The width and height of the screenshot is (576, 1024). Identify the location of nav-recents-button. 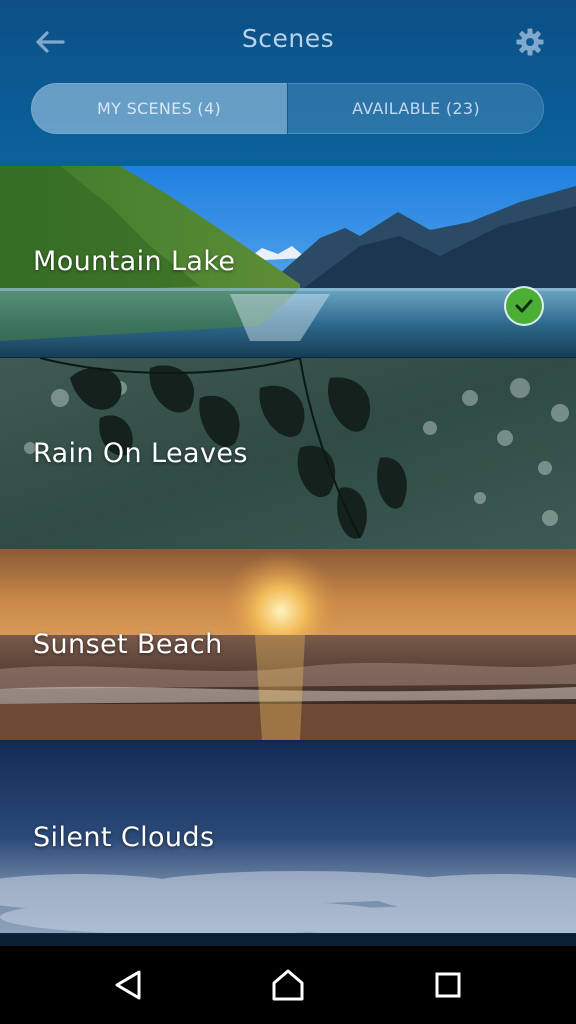
(448, 985).